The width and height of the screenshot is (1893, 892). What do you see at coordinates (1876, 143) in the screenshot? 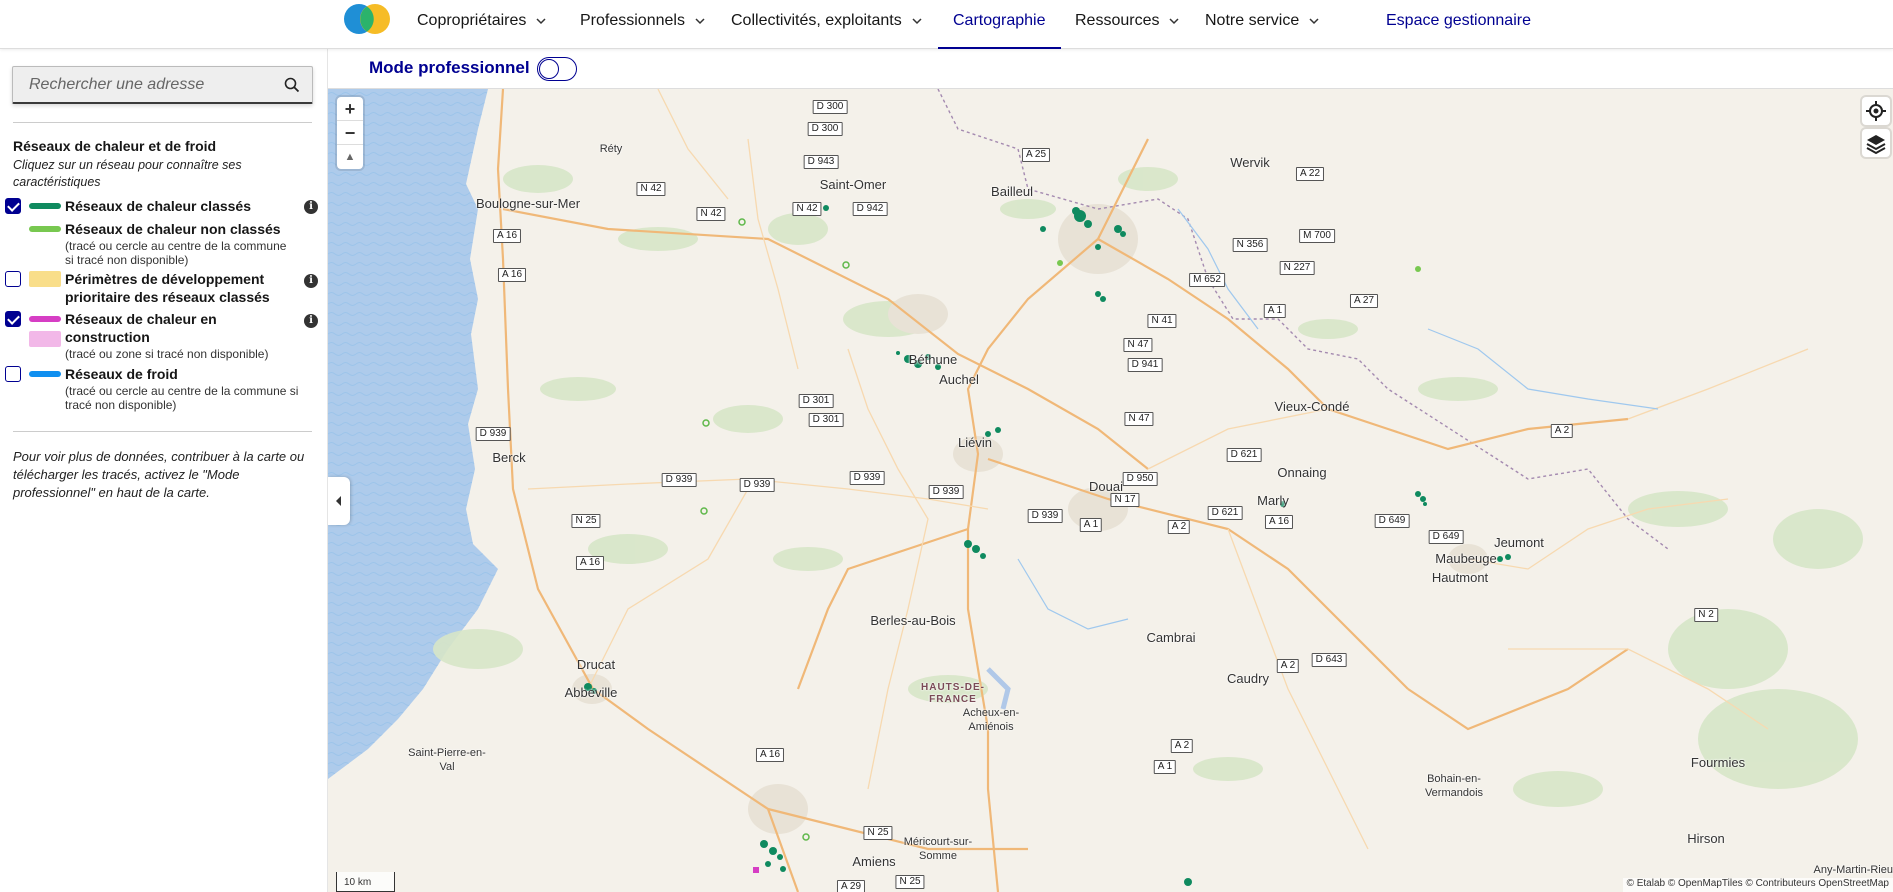
I see `layers-button` at bounding box center [1876, 143].